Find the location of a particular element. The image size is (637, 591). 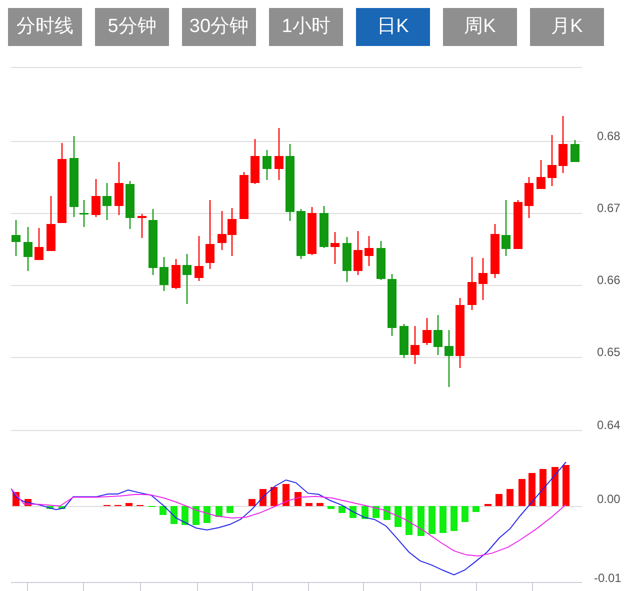

axis-label: 0.66 is located at coordinates (608, 280).